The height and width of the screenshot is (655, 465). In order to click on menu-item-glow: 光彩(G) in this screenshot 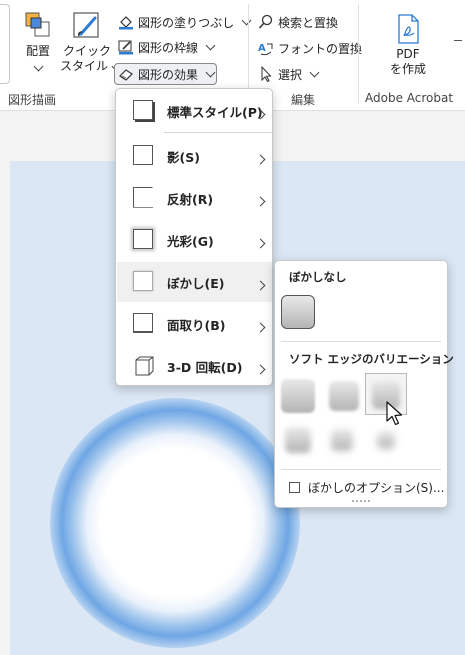, I will do `click(194, 240)`.